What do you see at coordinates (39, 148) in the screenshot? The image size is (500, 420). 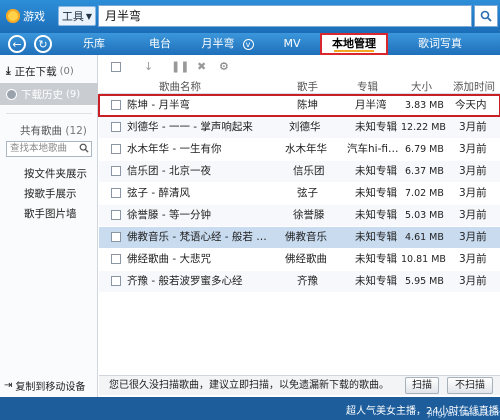 I see `search-placeholder: 查找本地歌曲` at bounding box center [39, 148].